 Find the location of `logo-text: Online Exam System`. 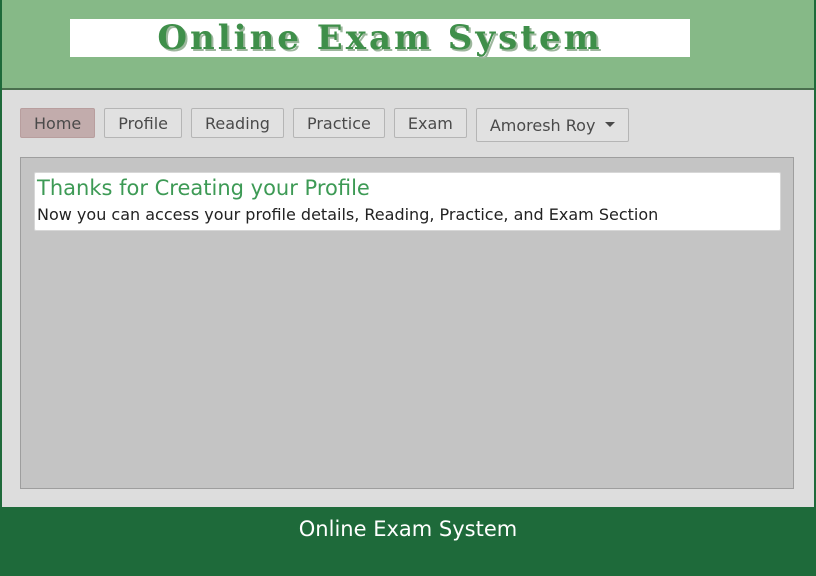

logo-text: Online Exam System is located at coordinates (380, 38).